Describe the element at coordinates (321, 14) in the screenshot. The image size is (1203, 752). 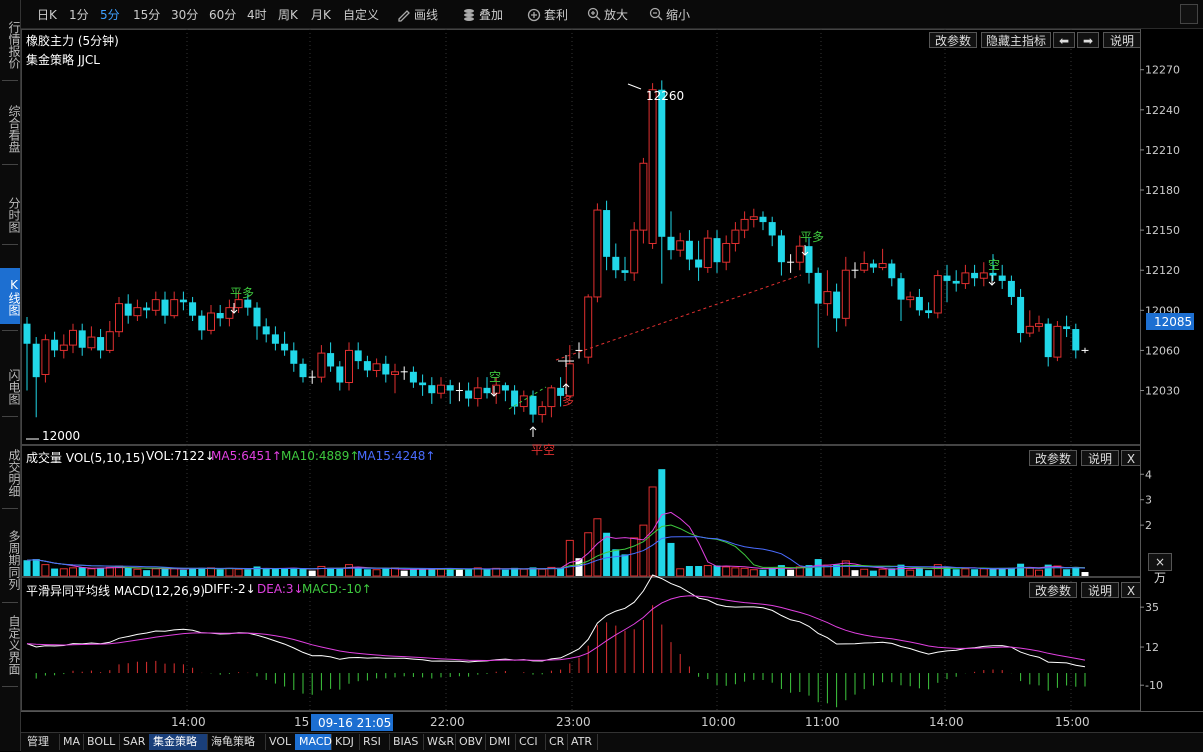
I see `period-8: 月K` at that location.